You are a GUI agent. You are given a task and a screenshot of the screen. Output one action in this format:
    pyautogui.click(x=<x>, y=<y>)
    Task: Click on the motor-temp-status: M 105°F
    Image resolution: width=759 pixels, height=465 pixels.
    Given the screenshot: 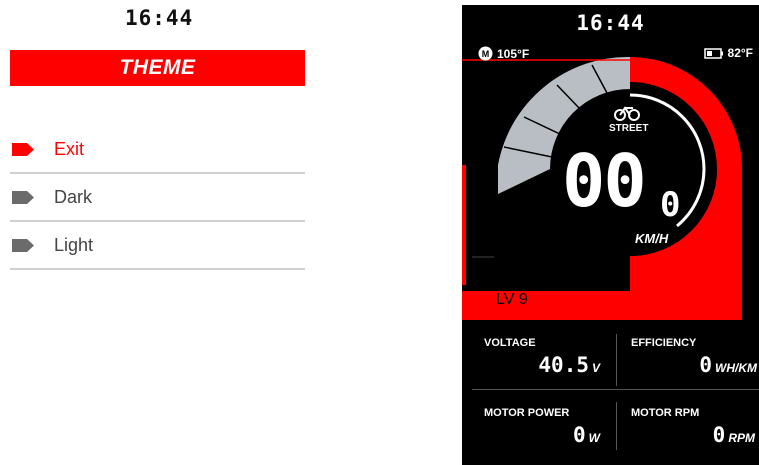 What is the action you would take?
    pyautogui.click(x=503, y=53)
    